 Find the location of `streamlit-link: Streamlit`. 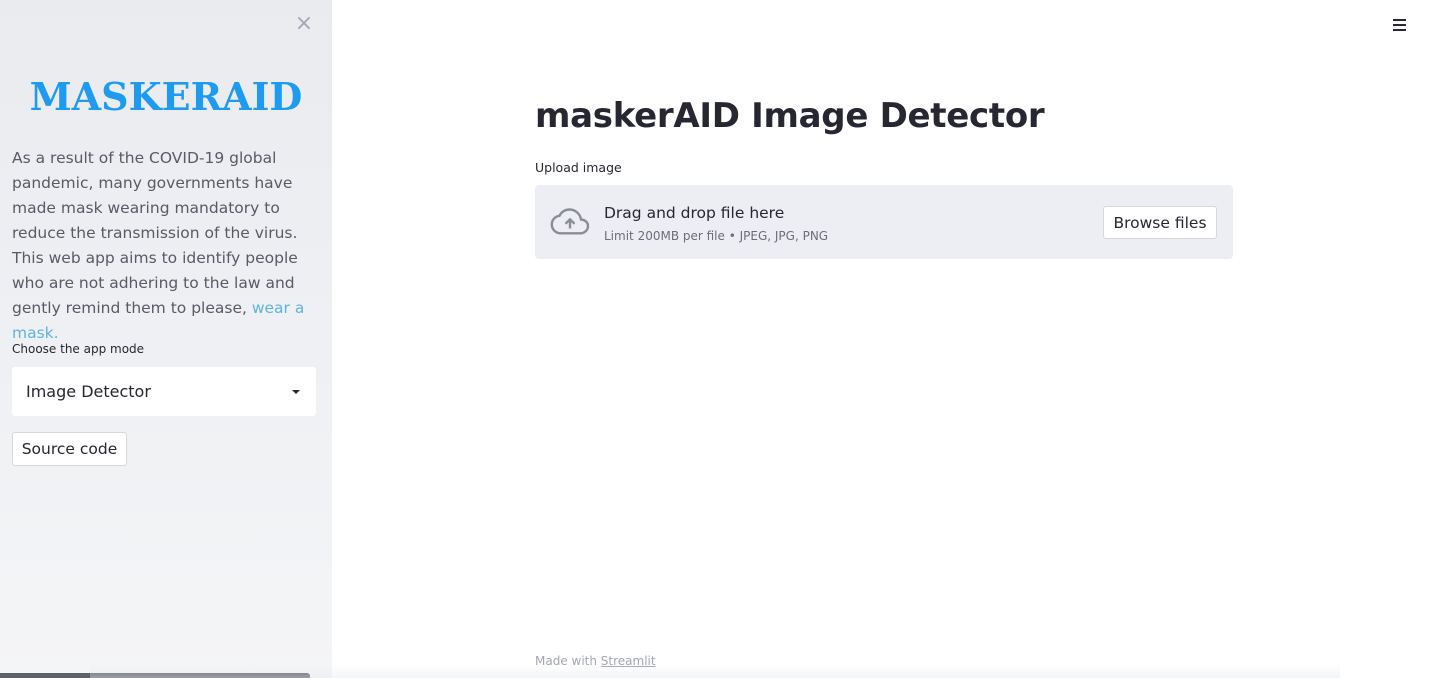

streamlit-link: Streamlit is located at coordinates (628, 661).